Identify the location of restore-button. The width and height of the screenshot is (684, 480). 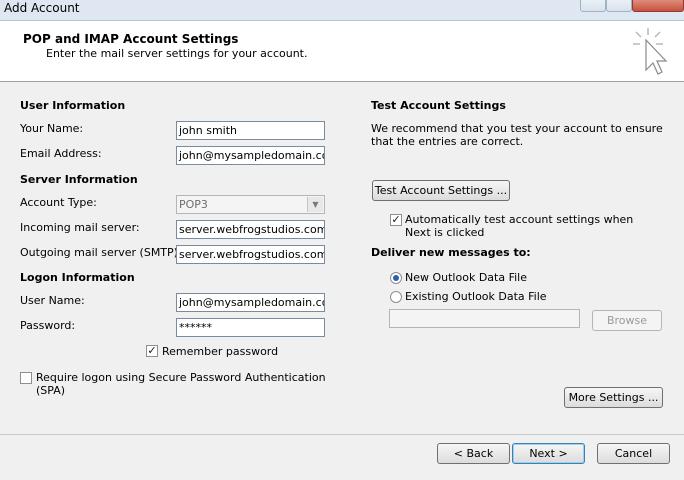
(619, 6).